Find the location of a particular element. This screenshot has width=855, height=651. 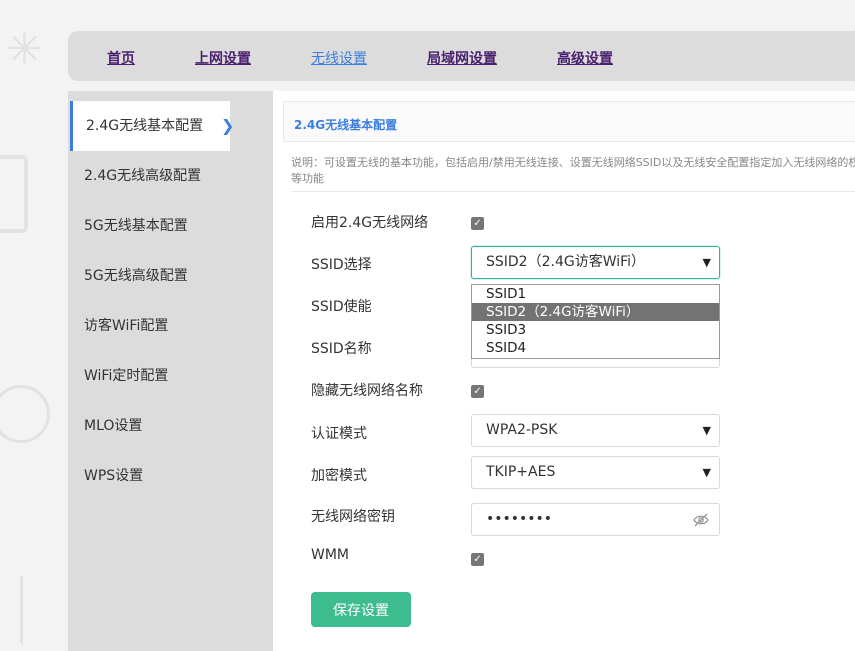

top-nav-bar: 首页 上网设置 无线设置 局域网设置 高级设置 is located at coordinates (461, 56).